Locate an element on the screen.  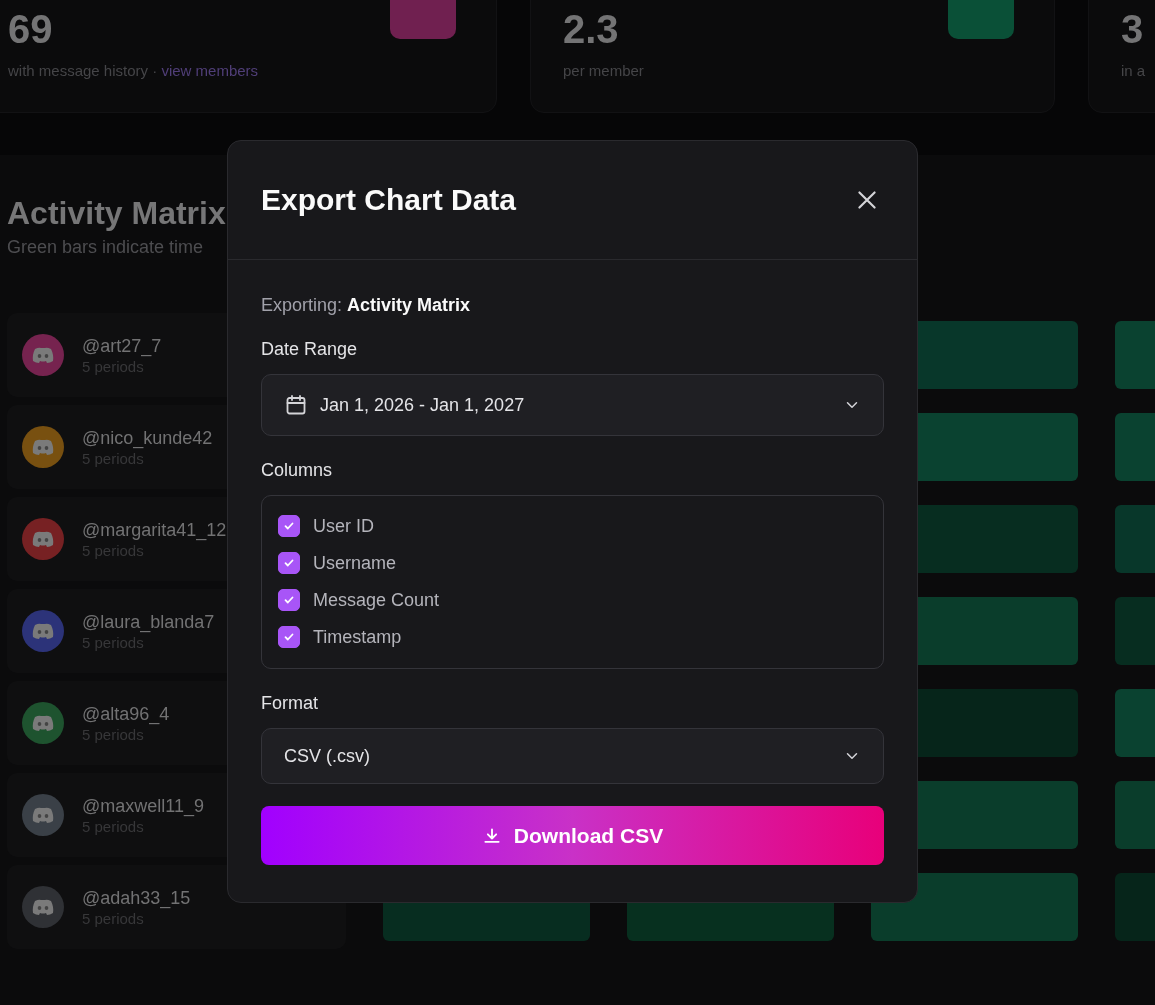
dialog-title: Export Chart Data is located at coordinates (389, 200).